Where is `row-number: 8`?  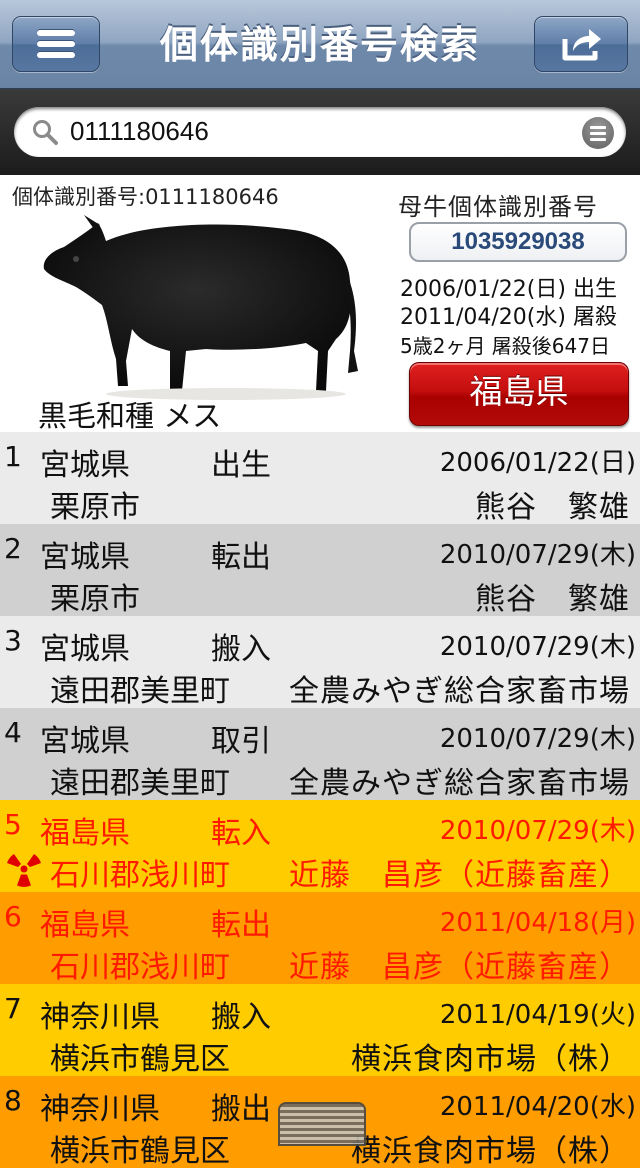 row-number: 8 is located at coordinates (13, 1100).